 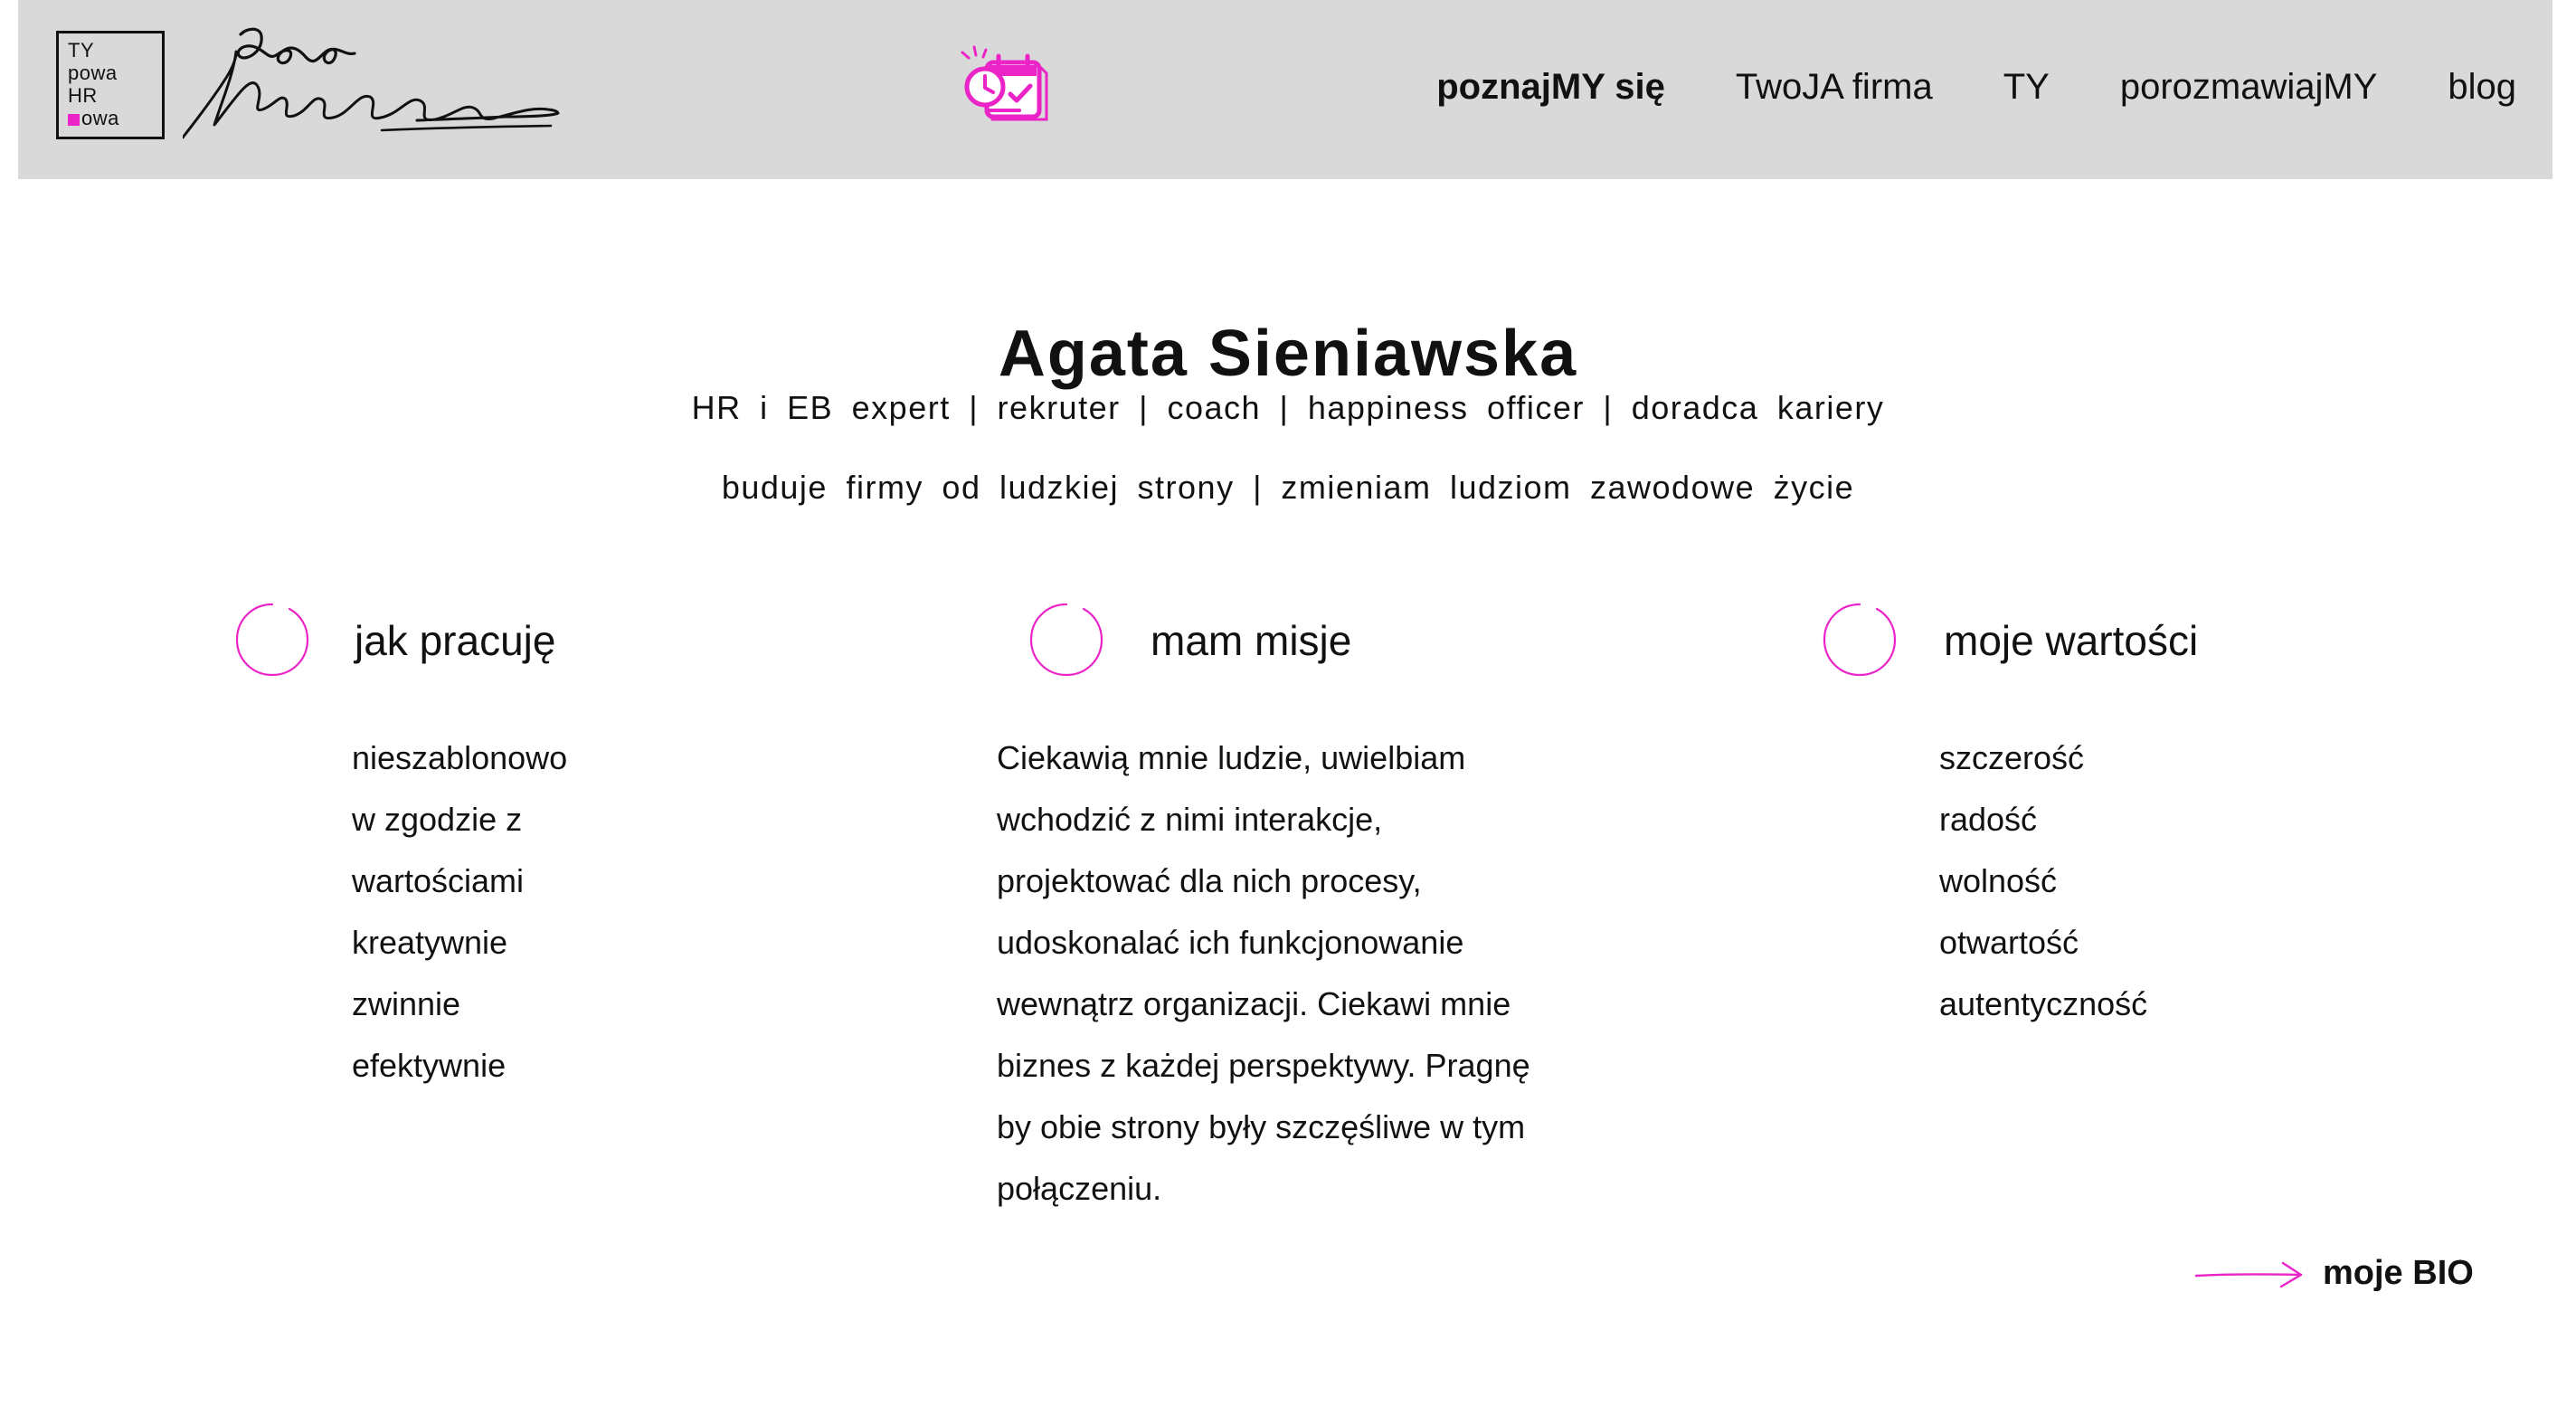 I want to click on logo-line: owa, so click(x=110, y=118).